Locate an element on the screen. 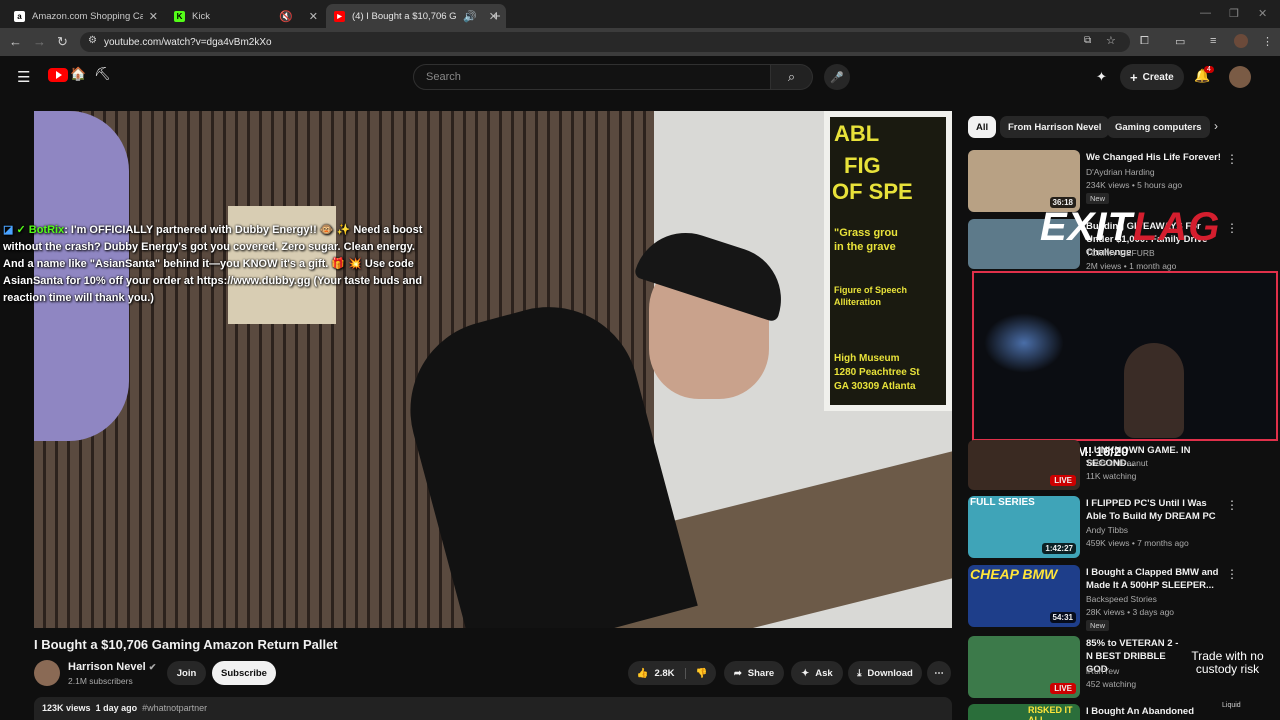 This screenshot has width=1280, height=720. recommended-title: We Changed His Life Forever! is located at coordinates (1156, 157).